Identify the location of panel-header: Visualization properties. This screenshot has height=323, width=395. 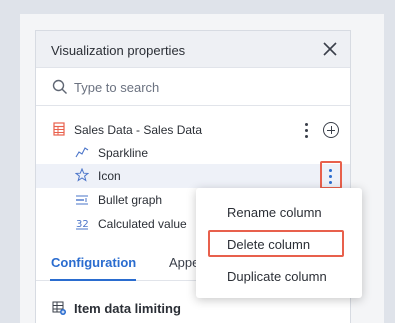
(193, 49).